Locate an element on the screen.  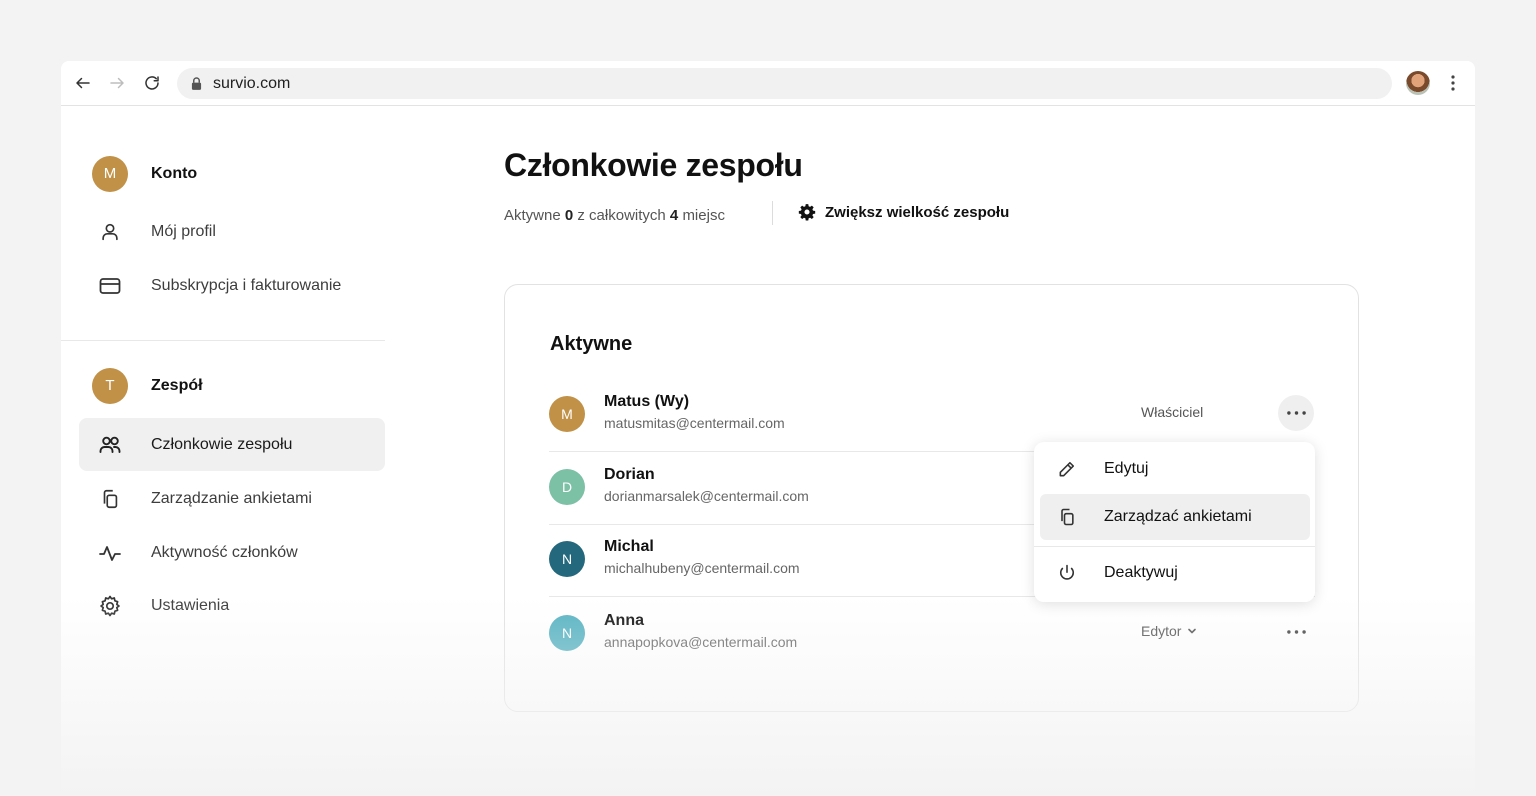
sidebar-divider is located at coordinates (223, 340).